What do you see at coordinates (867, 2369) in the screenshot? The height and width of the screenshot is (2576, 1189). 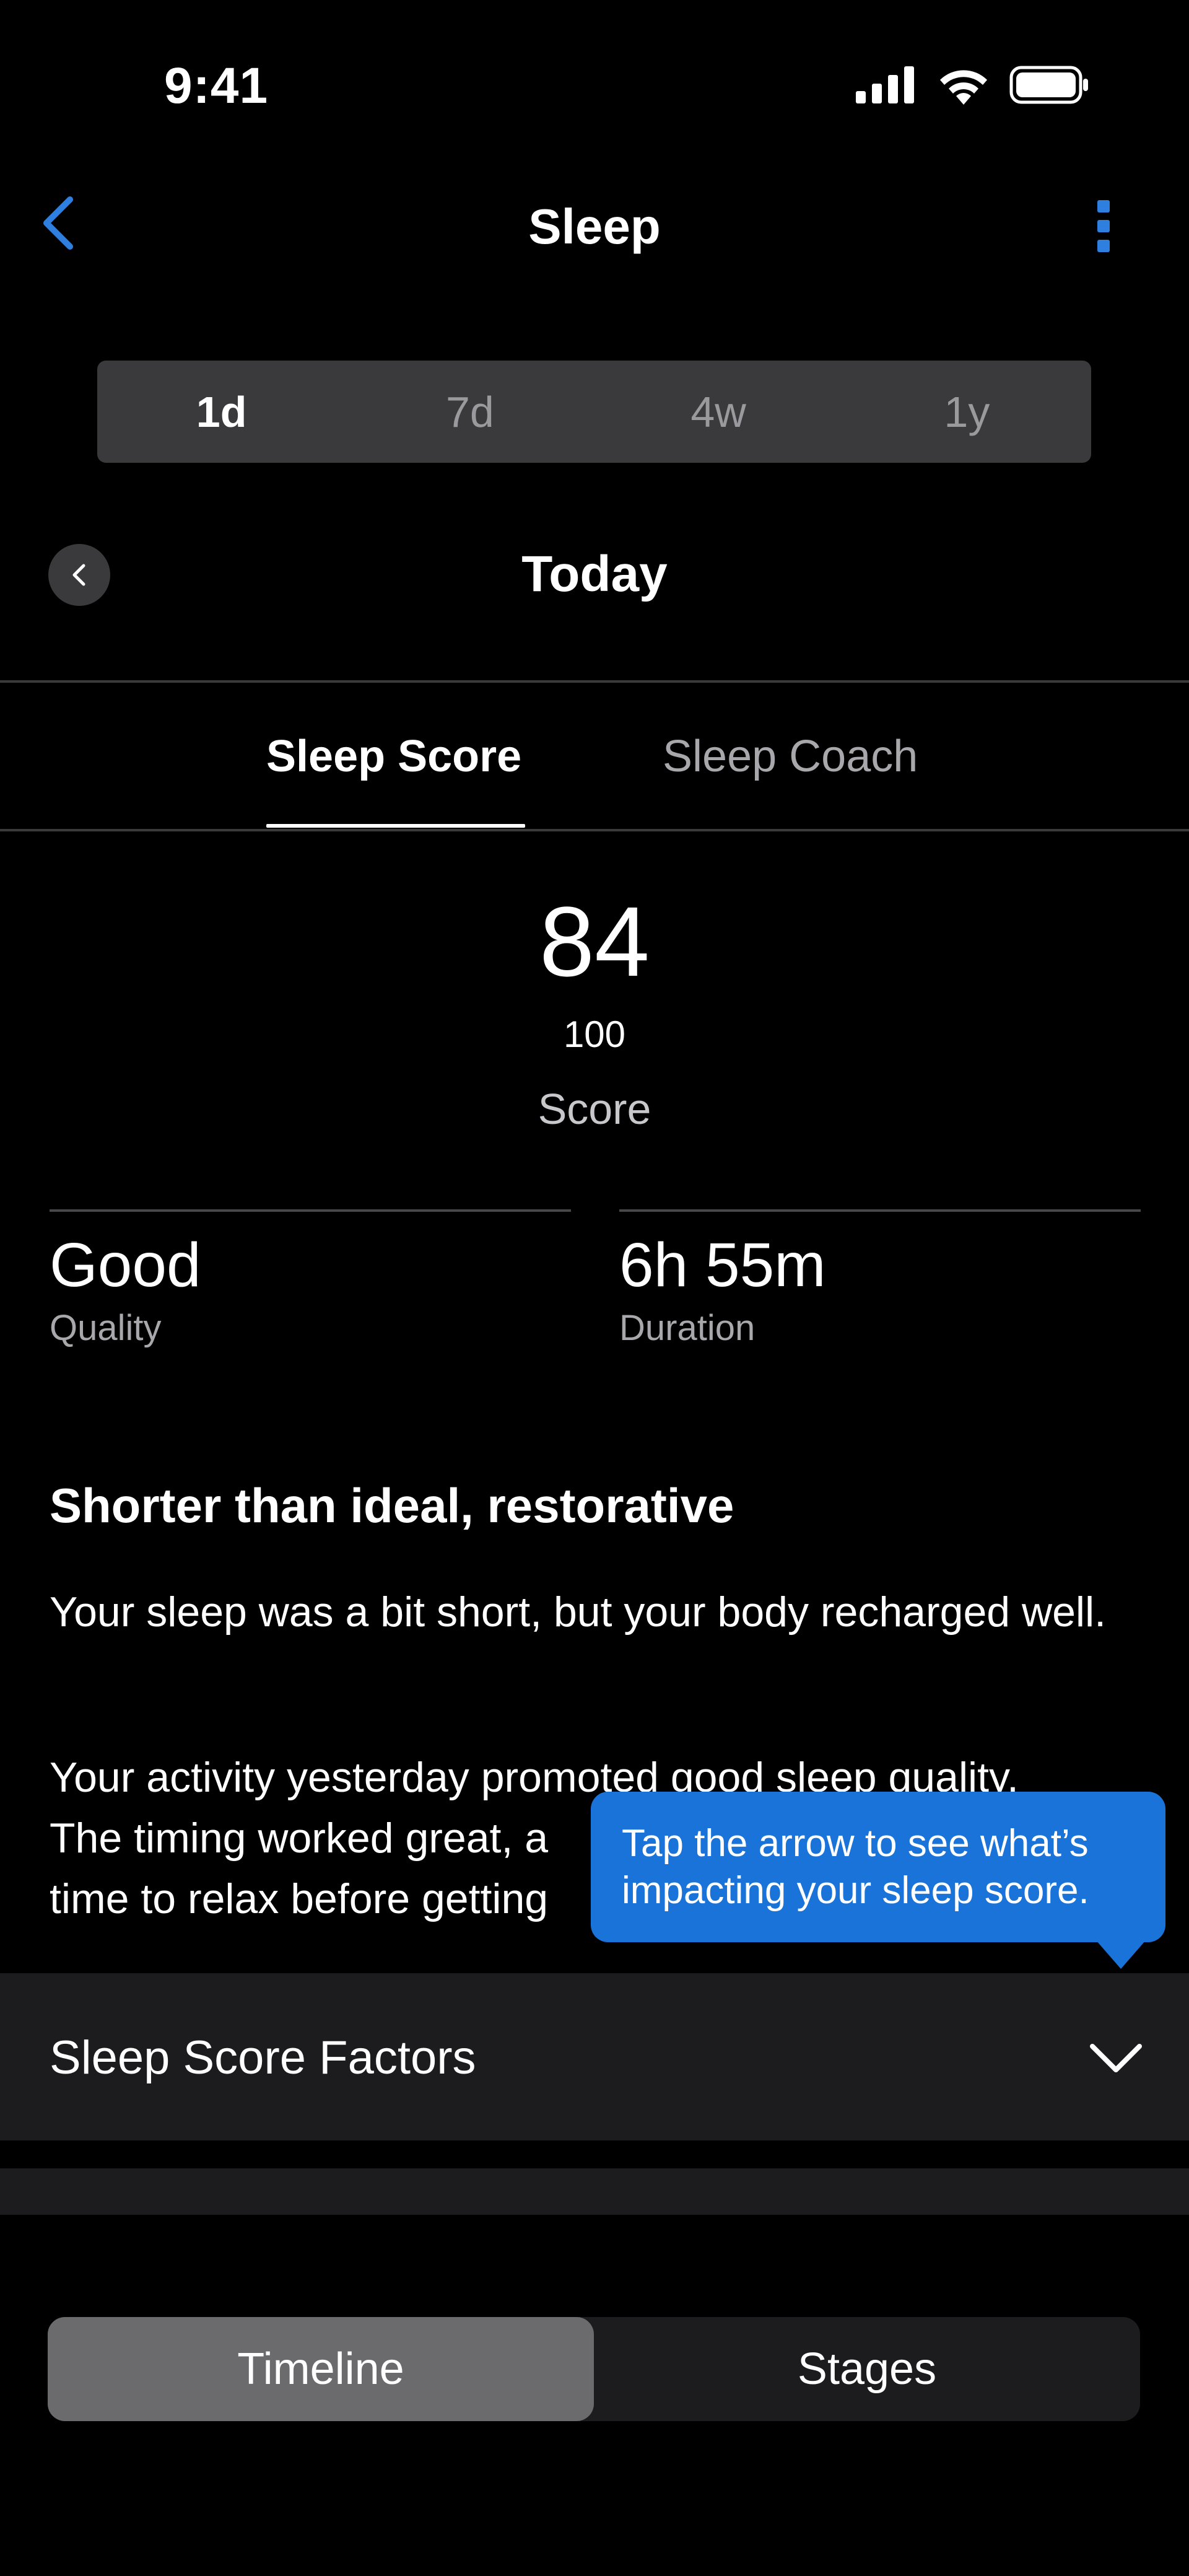 I see `view-option-stages: Stages` at bounding box center [867, 2369].